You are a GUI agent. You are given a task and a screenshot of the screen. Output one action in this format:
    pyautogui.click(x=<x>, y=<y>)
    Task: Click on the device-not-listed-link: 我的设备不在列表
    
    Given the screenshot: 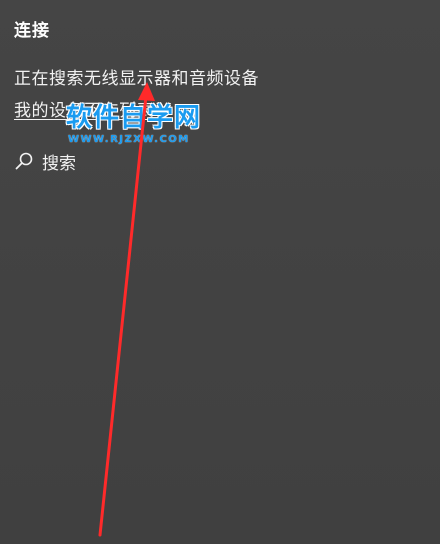 What is the action you would take?
    pyautogui.click(x=84, y=108)
    